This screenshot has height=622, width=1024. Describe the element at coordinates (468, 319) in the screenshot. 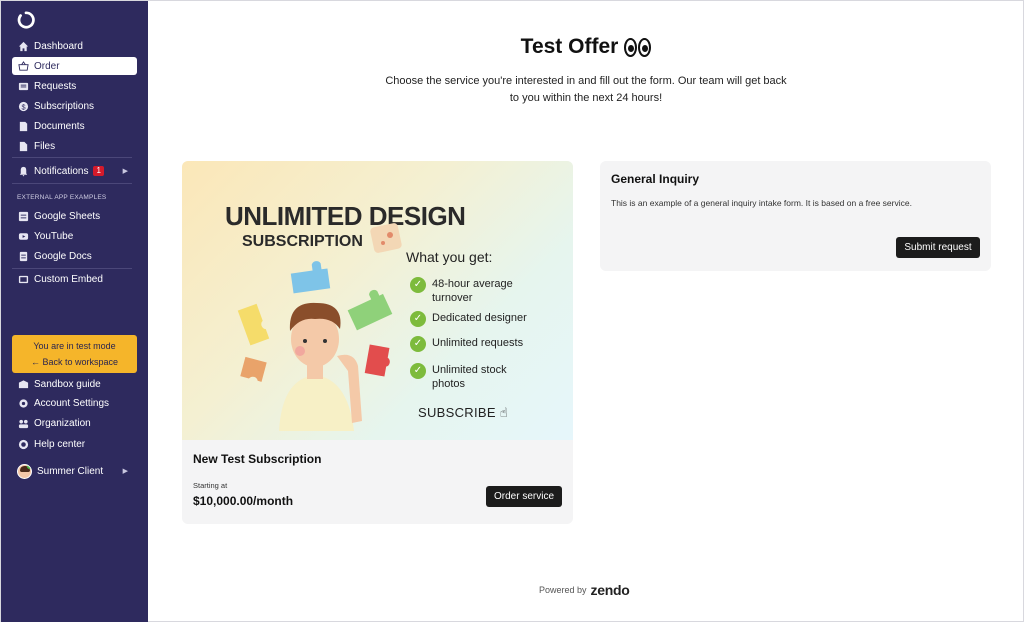

I see `feature-item: ✓ Dedicated designer` at that location.